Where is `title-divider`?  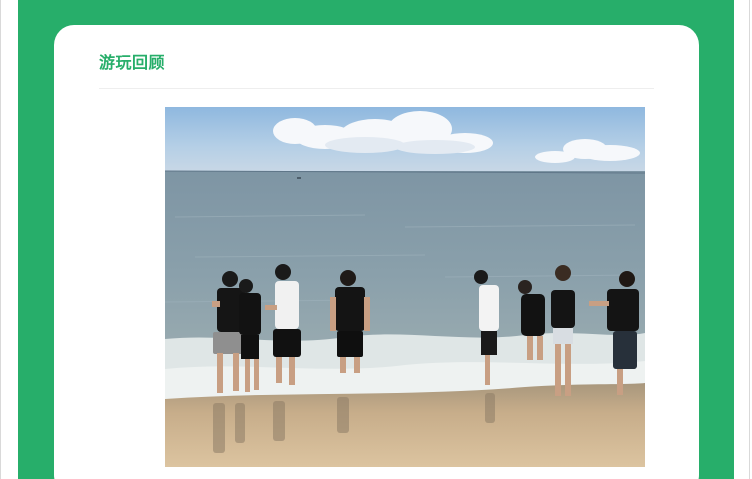 title-divider is located at coordinates (376, 88).